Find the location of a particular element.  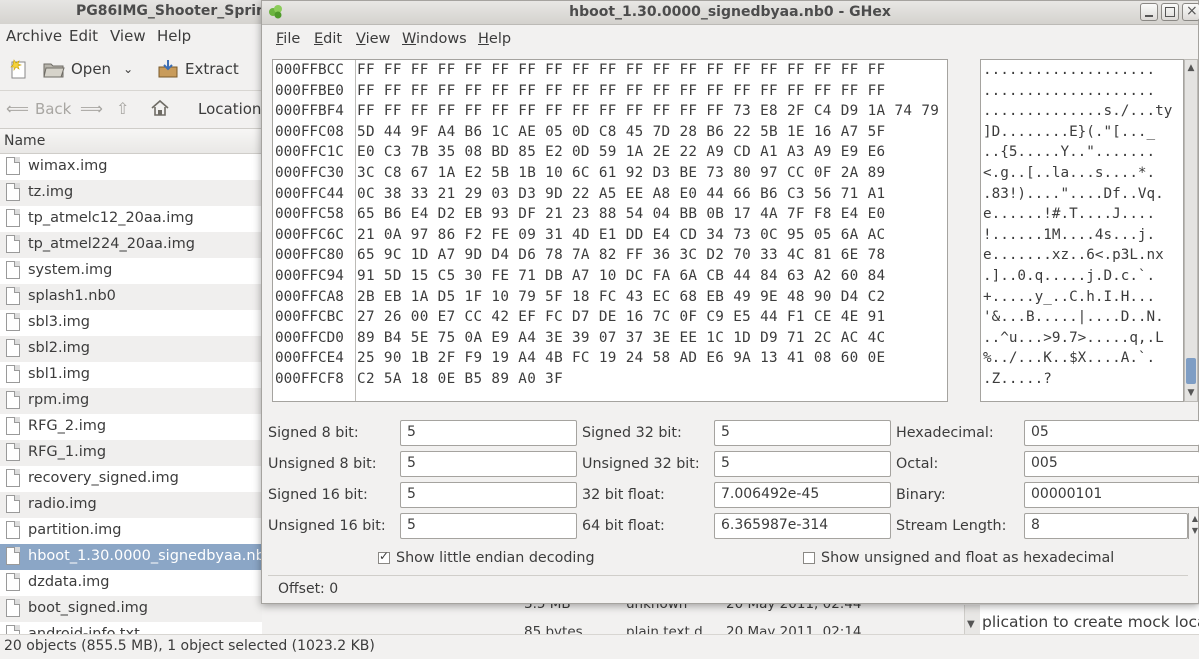

file-list-item: sbl2.img is located at coordinates (131, 349).